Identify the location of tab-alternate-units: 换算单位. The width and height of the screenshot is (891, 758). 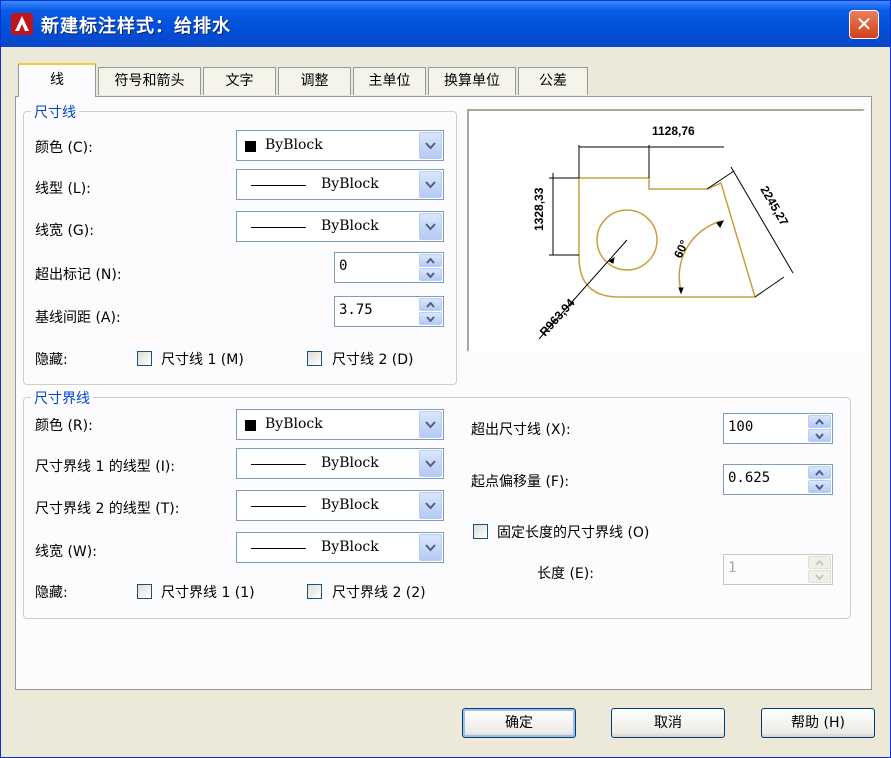
(472, 81).